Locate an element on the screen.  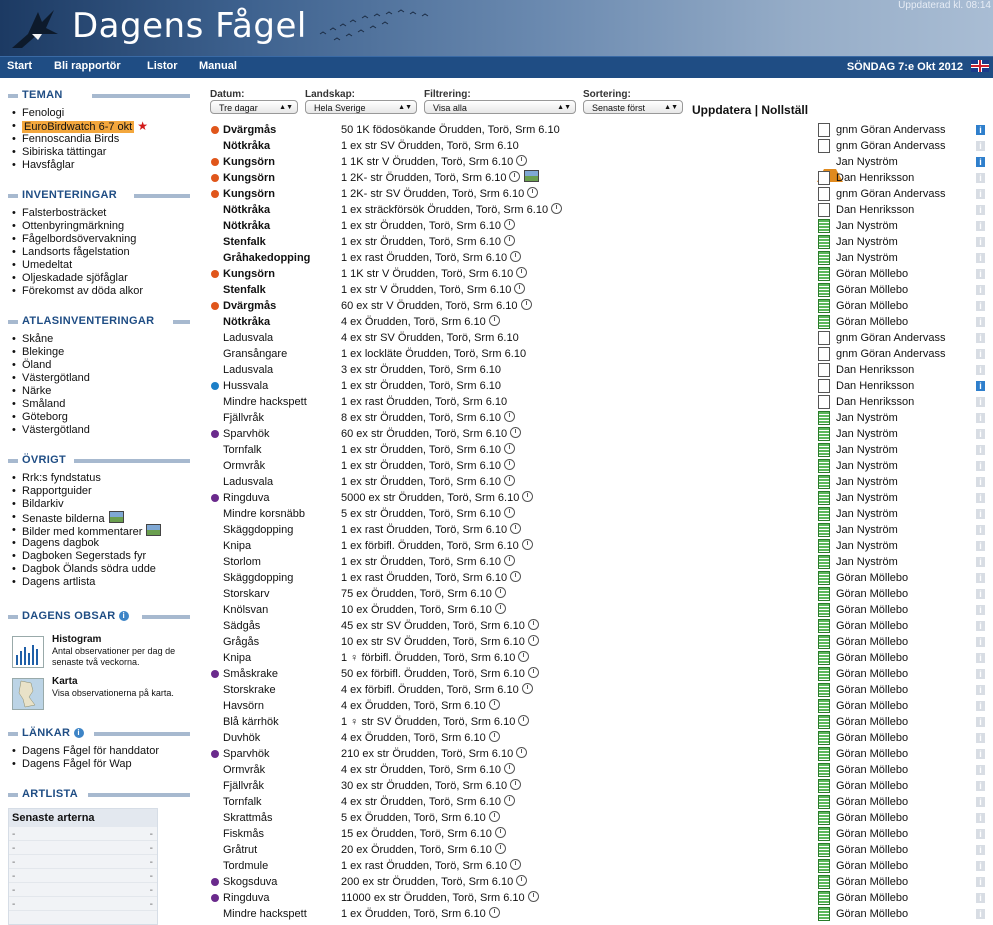
reporter-name: Dan Henriksson is located at coordinates (875, 402).